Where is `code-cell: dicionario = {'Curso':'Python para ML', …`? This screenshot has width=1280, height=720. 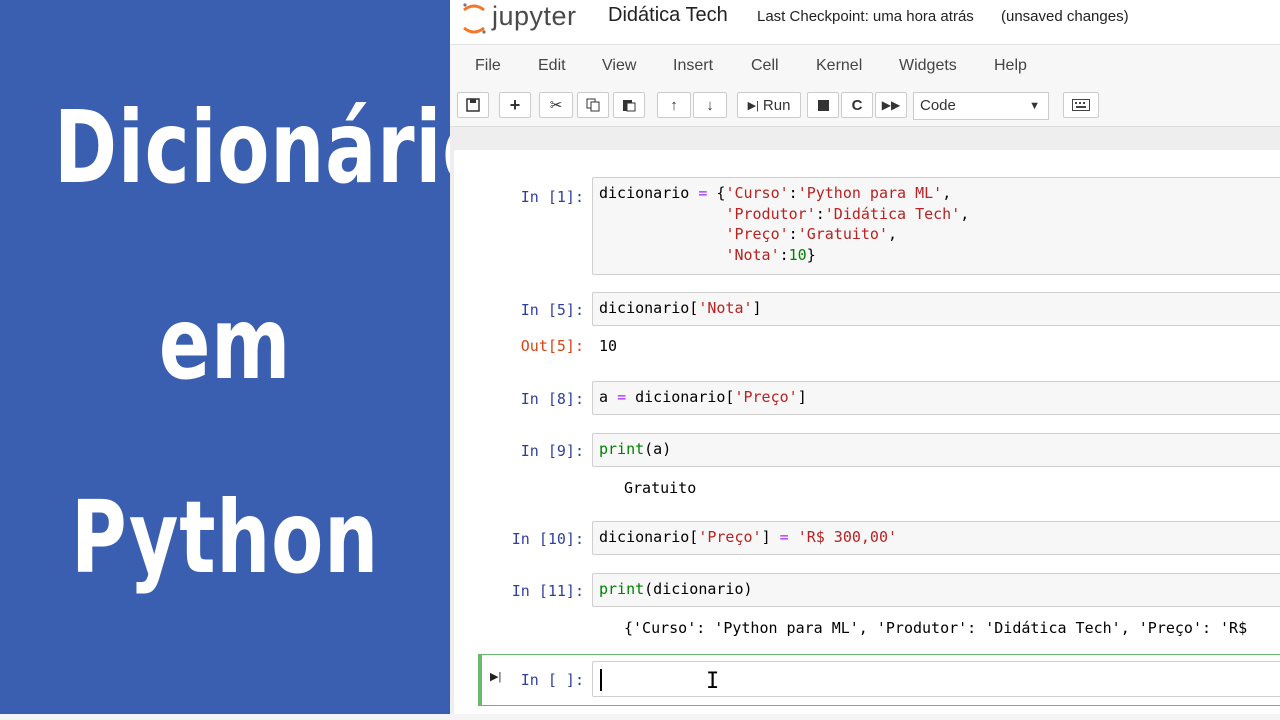 code-cell: dicionario = {'Curso':'Python para ML', … is located at coordinates (936, 226).